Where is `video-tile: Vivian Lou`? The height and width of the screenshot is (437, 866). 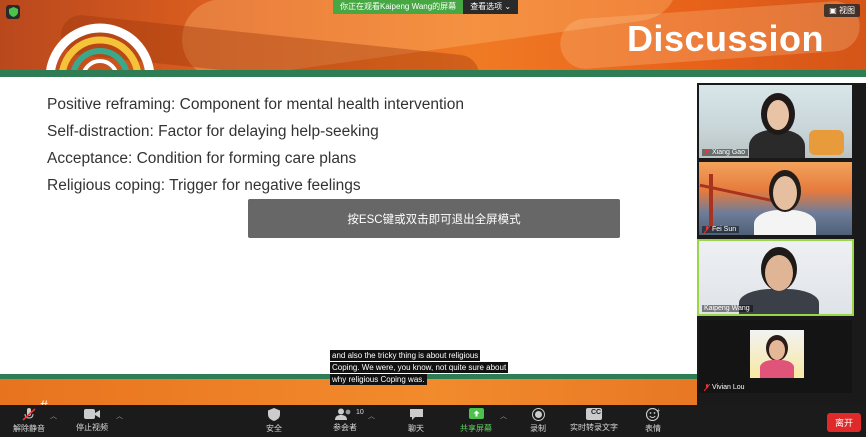 video-tile: Vivian Lou is located at coordinates (775, 356).